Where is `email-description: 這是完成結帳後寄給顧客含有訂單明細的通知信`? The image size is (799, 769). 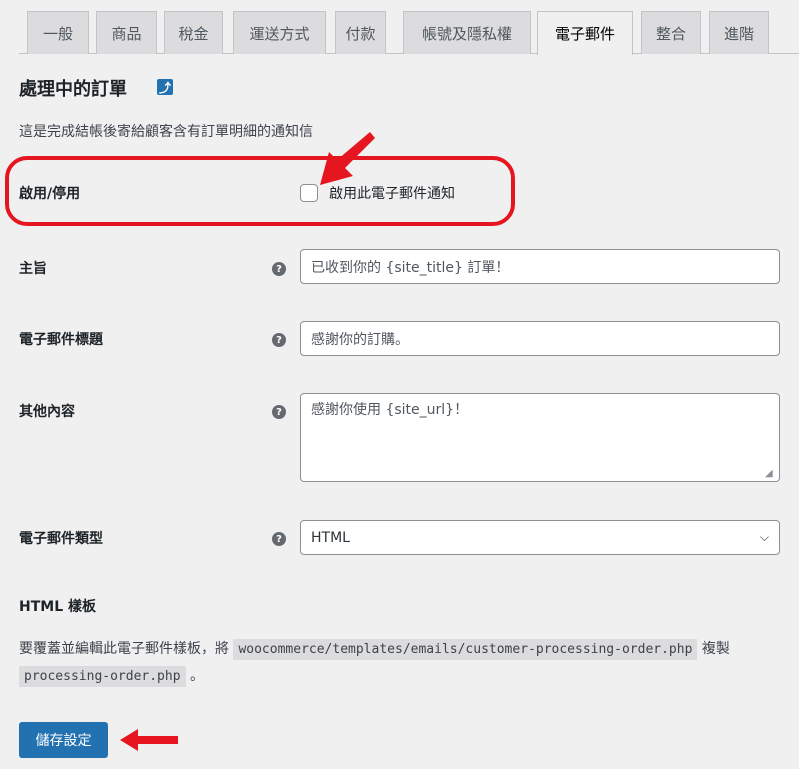
email-description: 這是完成結帳後寄給顧客含有訂單明細的通知信 is located at coordinates (166, 132).